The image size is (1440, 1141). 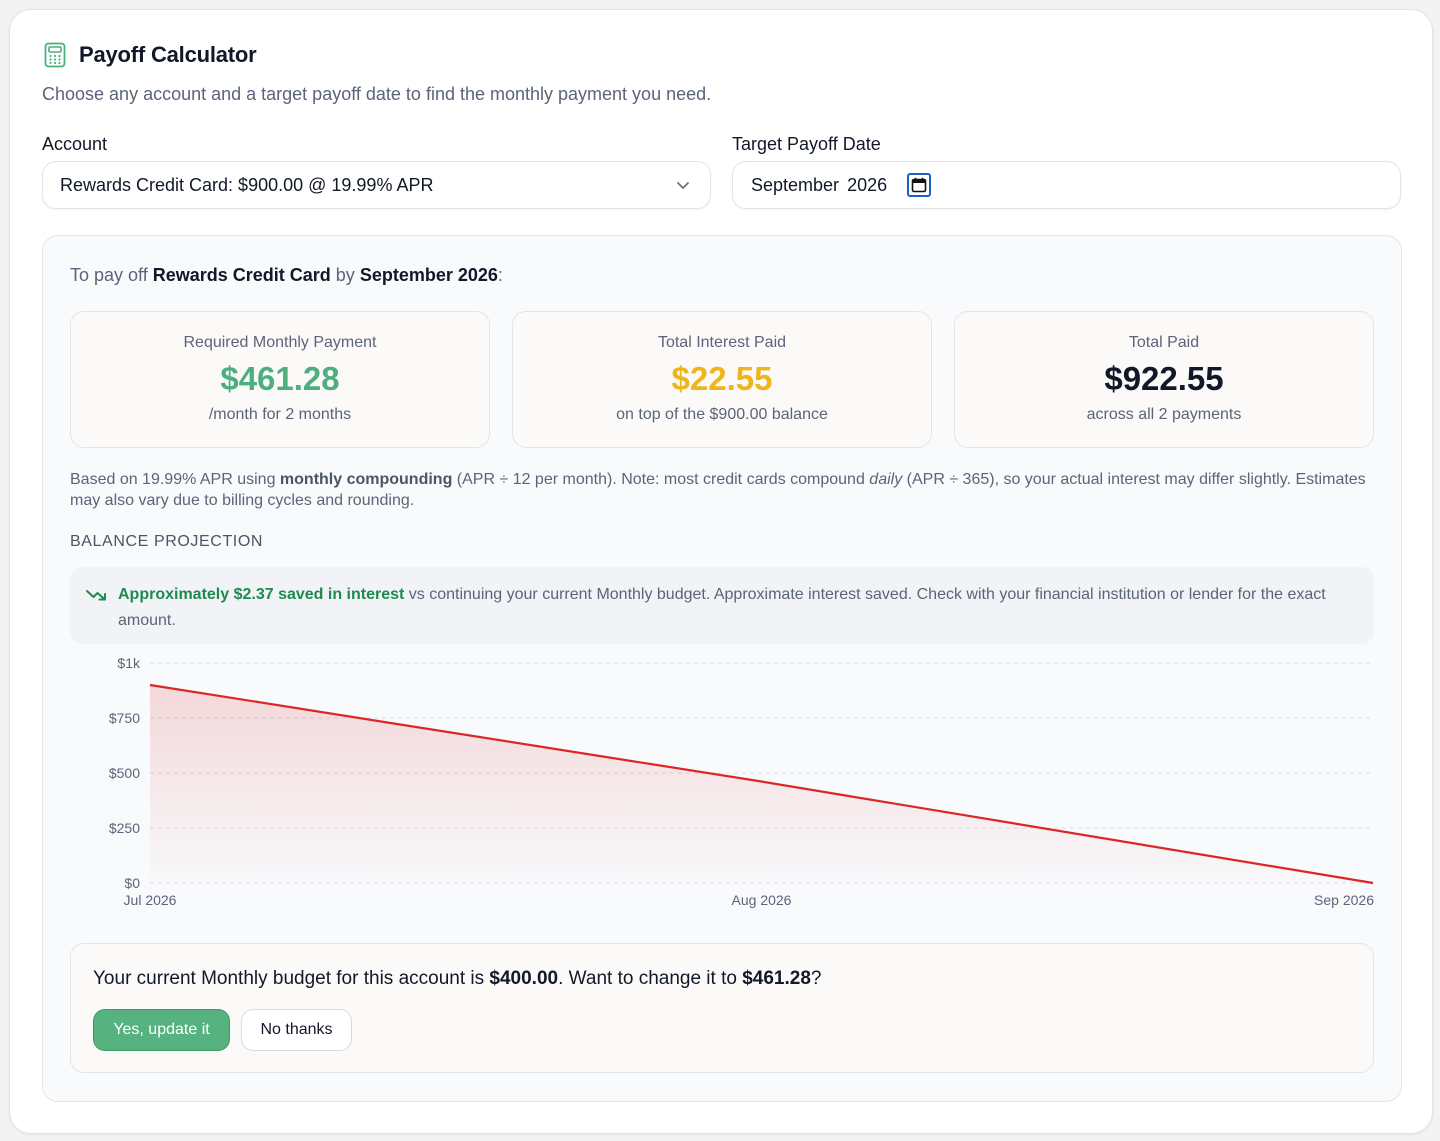 I want to click on date-month: September, so click(x=795, y=185).